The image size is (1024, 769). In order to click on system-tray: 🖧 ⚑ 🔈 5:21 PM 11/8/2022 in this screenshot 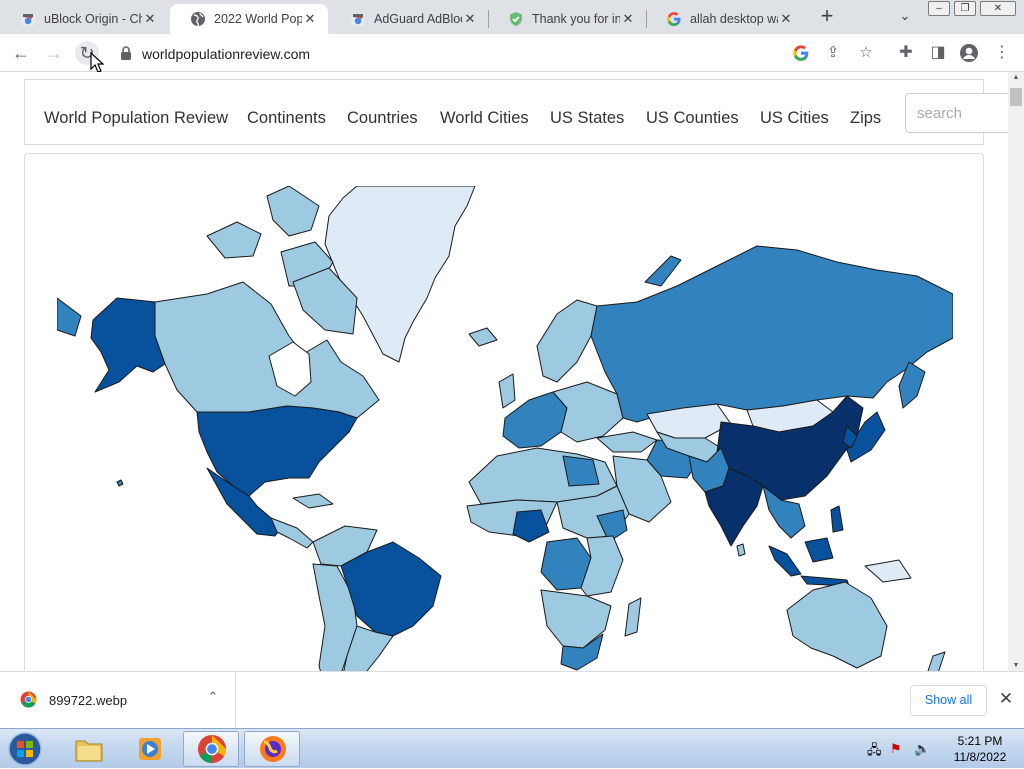, I will do `click(943, 749)`.